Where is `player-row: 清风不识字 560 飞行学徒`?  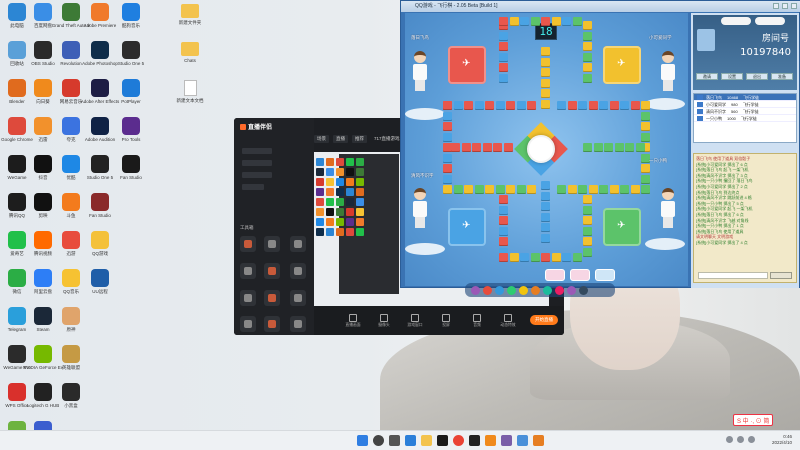 player-row: 清风不识字 560 飞行学徒 is located at coordinates (745, 111).